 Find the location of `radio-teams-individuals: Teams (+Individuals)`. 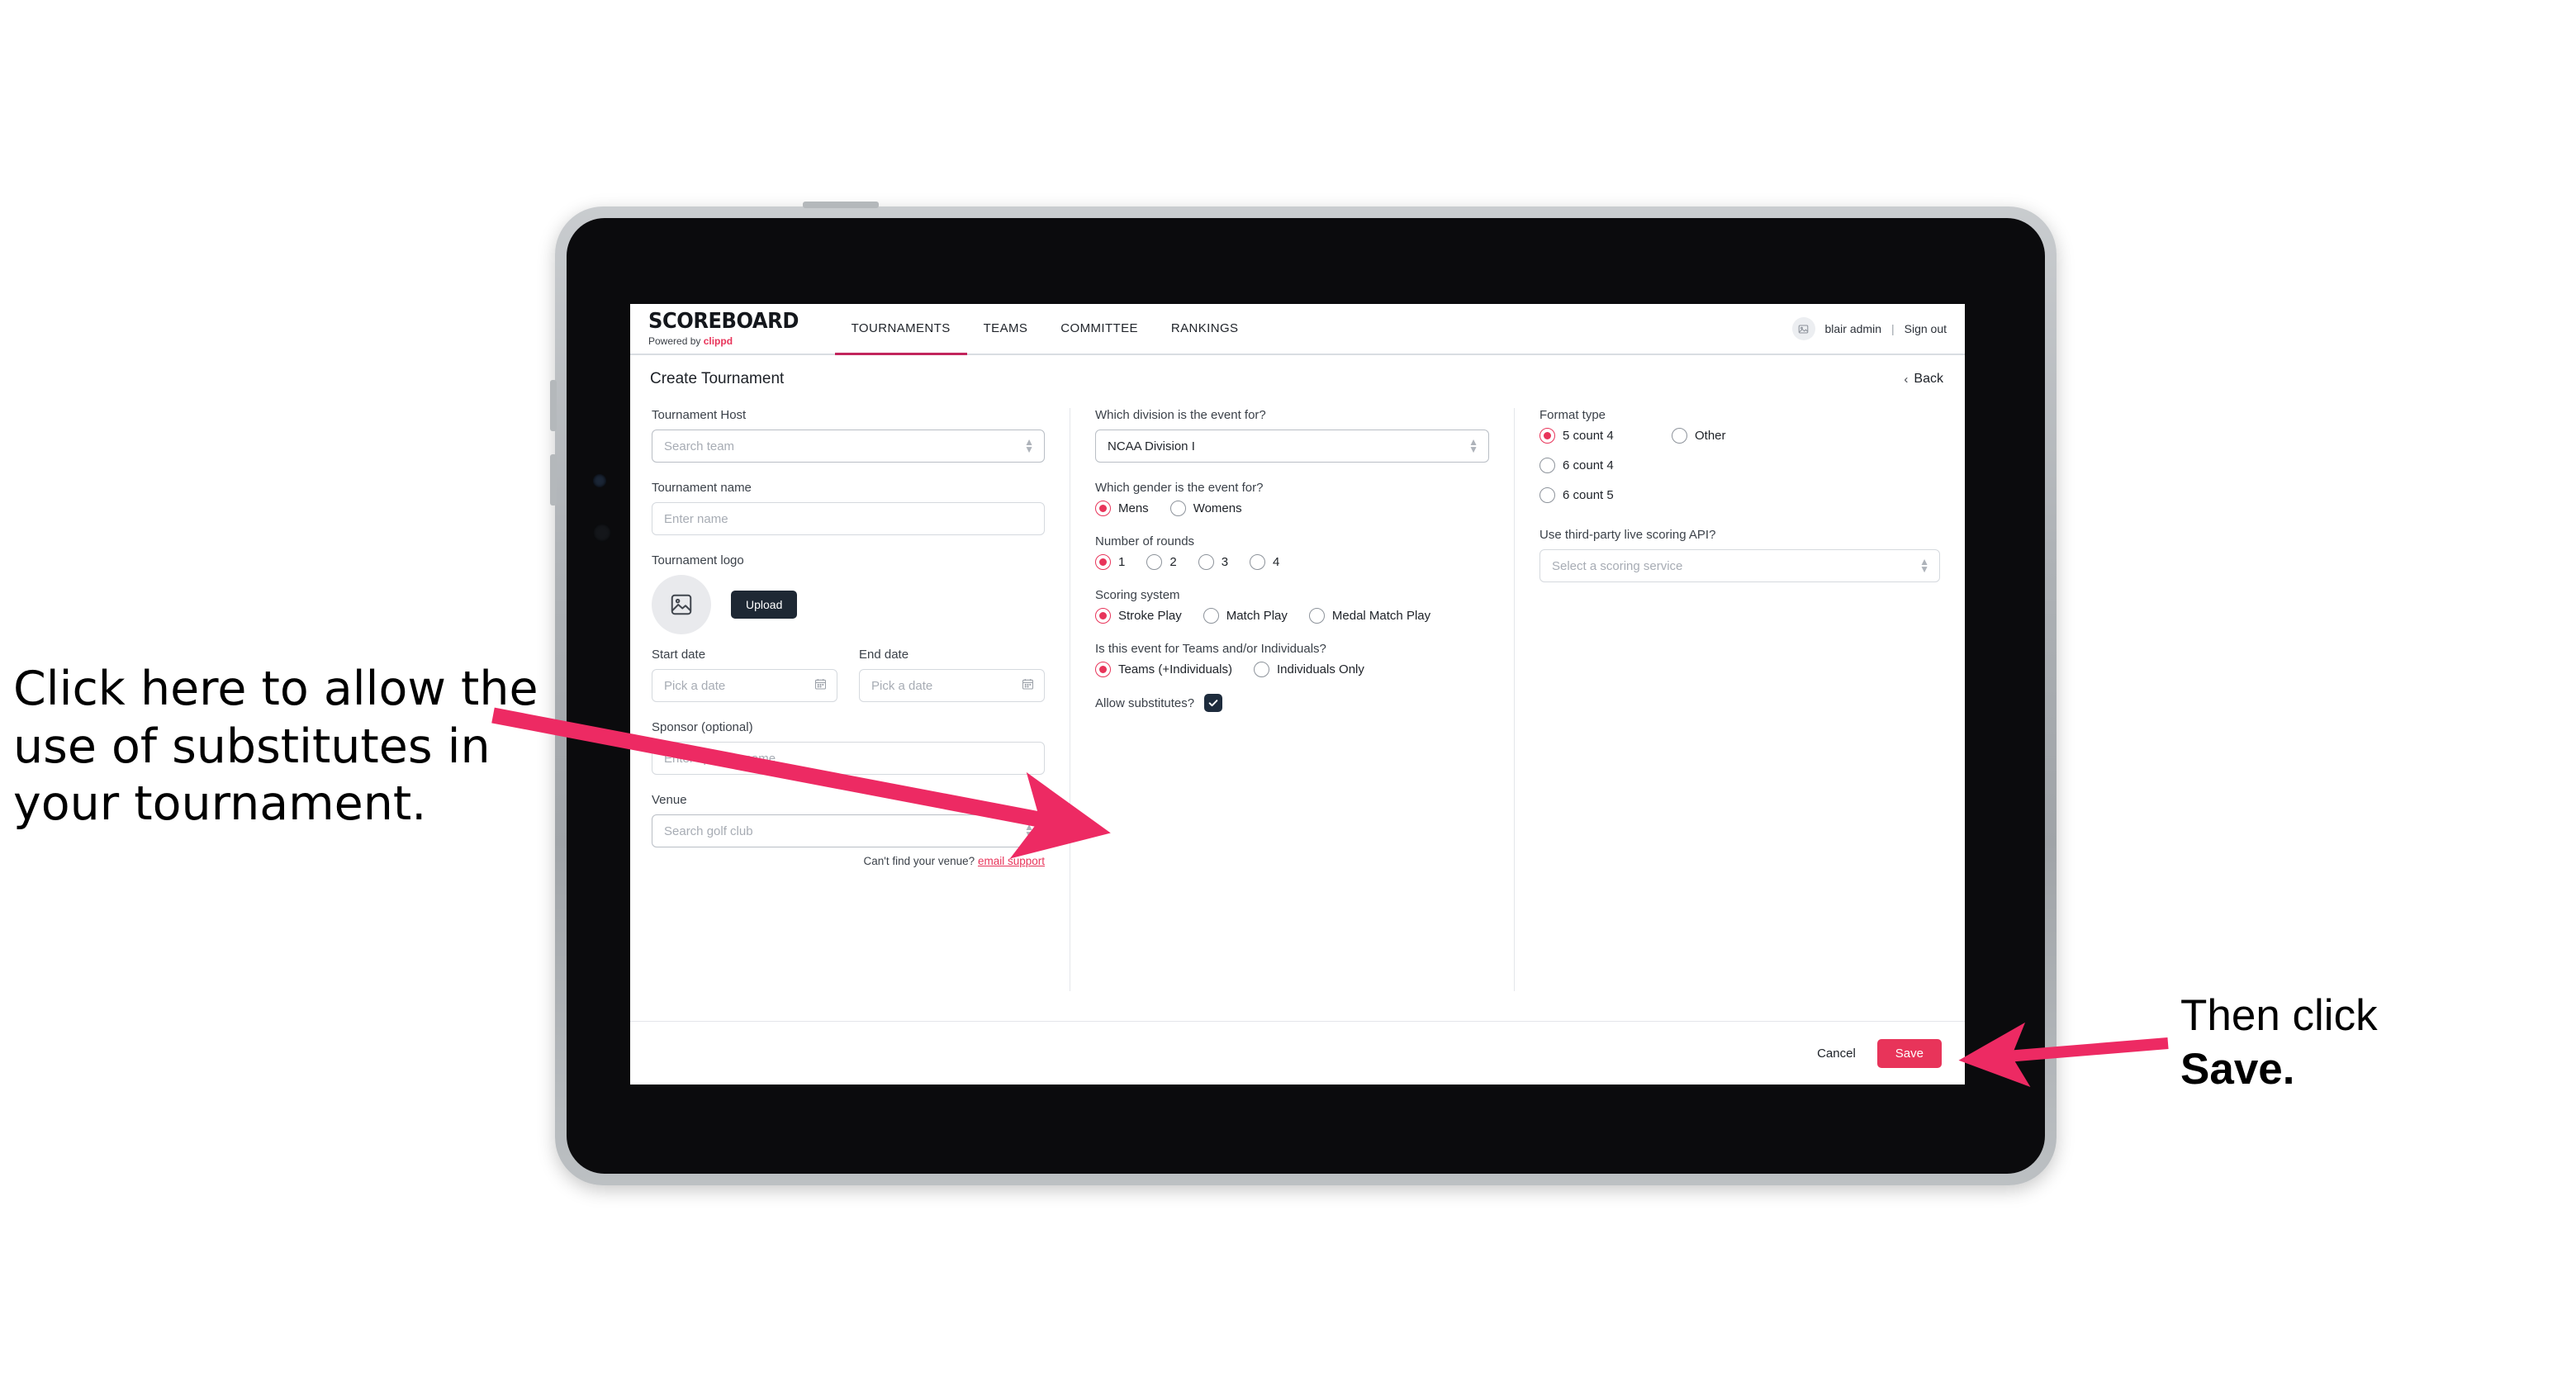

radio-teams-individuals: Teams (+Individuals) is located at coordinates (1163, 669).